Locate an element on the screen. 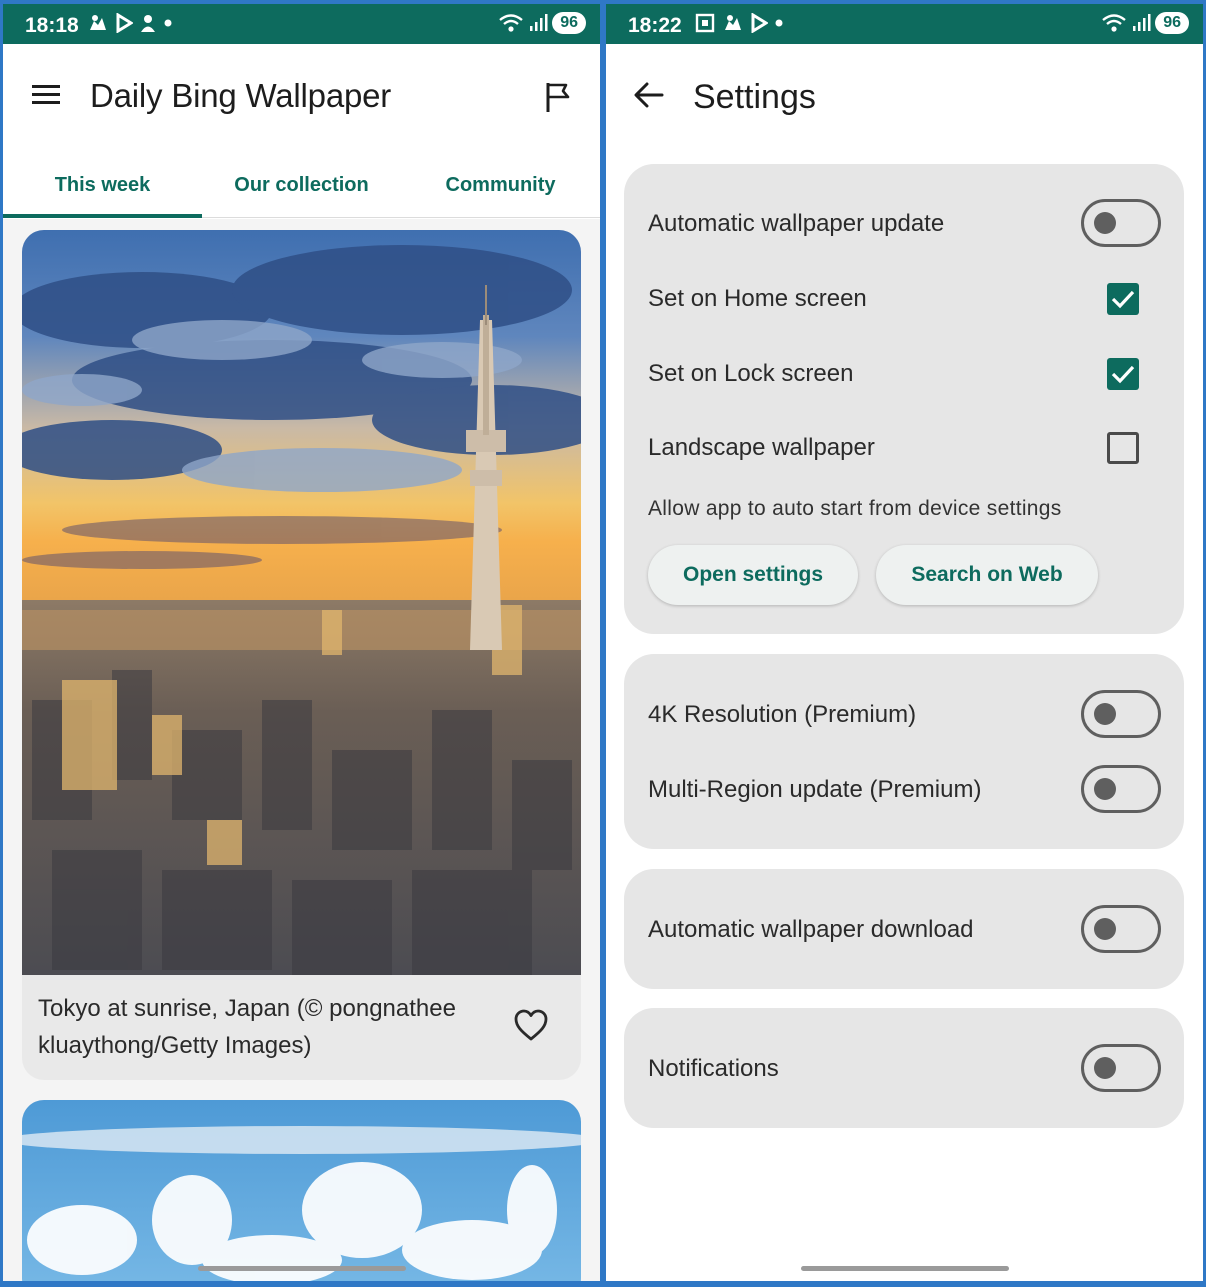 Image resolution: width=1206 pixels, height=1287 pixels. toggle-automatic-wallpaper-download is located at coordinates (1121, 929).